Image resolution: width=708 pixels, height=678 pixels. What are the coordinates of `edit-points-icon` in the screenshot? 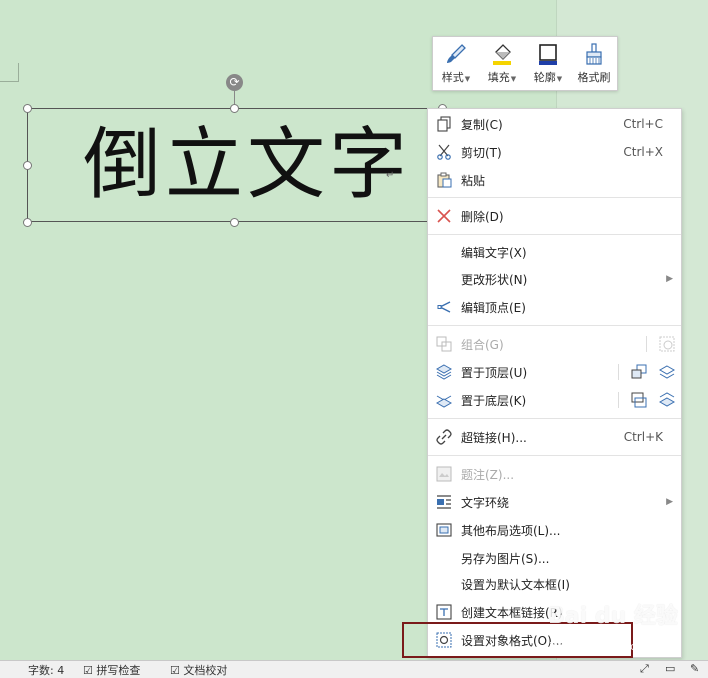 It's located at (444, 307).